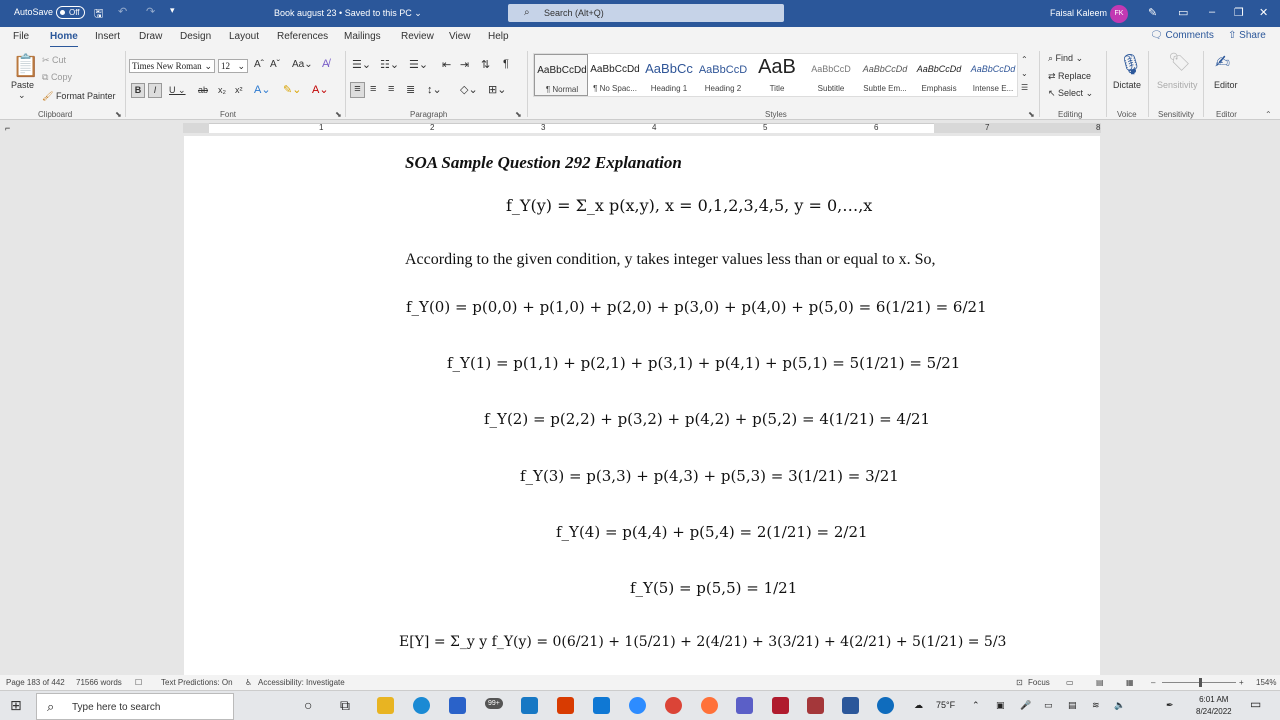 The width and height of the screenshot is (1280, 720). Describe the element at coordinates (244, 36) in the screenshot. I see `tab-layout: Layout` at that location.